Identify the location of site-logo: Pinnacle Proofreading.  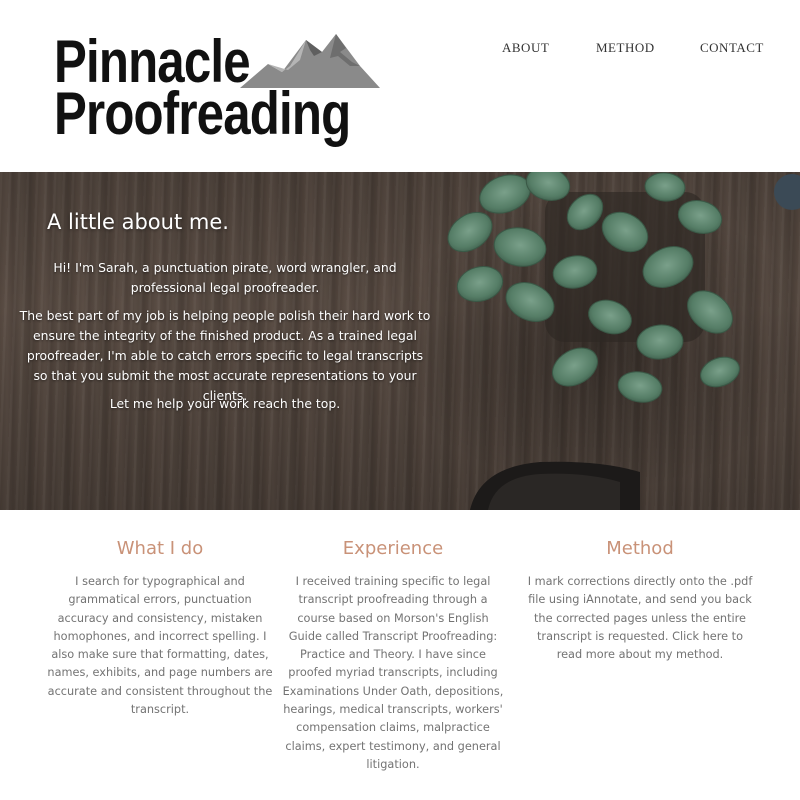
(215, 85).